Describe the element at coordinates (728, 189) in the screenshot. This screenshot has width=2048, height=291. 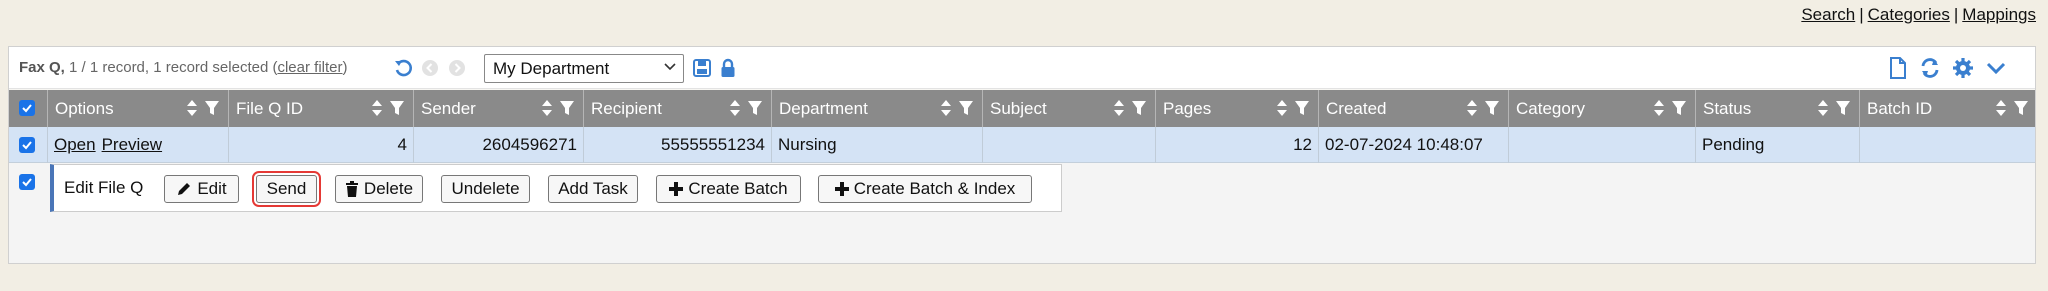
I see `create-batch-button: Create Batch` at that location.